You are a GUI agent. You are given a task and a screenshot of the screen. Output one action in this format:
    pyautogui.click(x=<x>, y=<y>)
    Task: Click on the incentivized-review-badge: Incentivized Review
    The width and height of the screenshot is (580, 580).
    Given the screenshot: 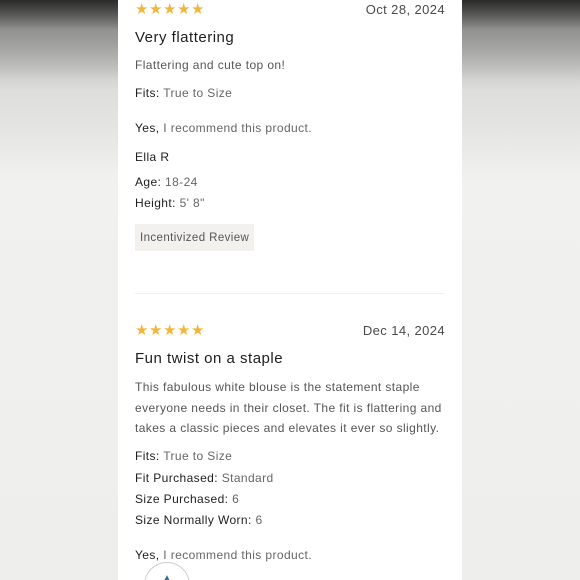 What is the action you would take?
    pyautogui.click(x=195, y=237)
    